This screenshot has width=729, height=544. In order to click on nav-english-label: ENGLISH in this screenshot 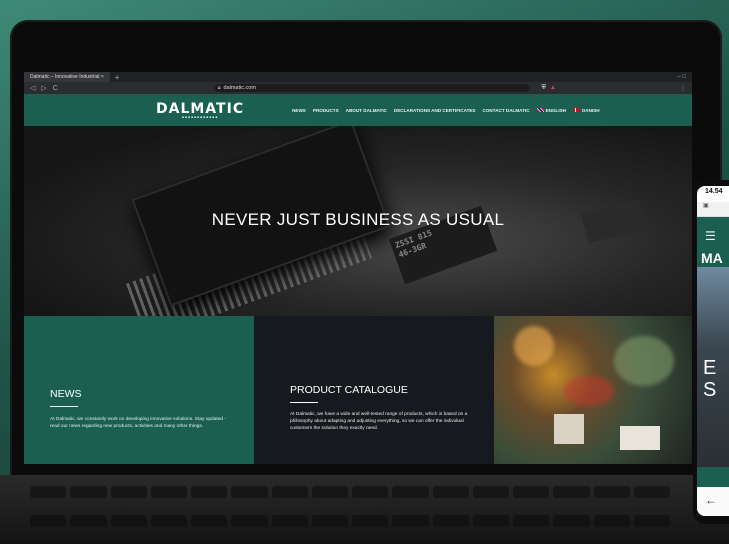, I will do `click(555, 110)`.